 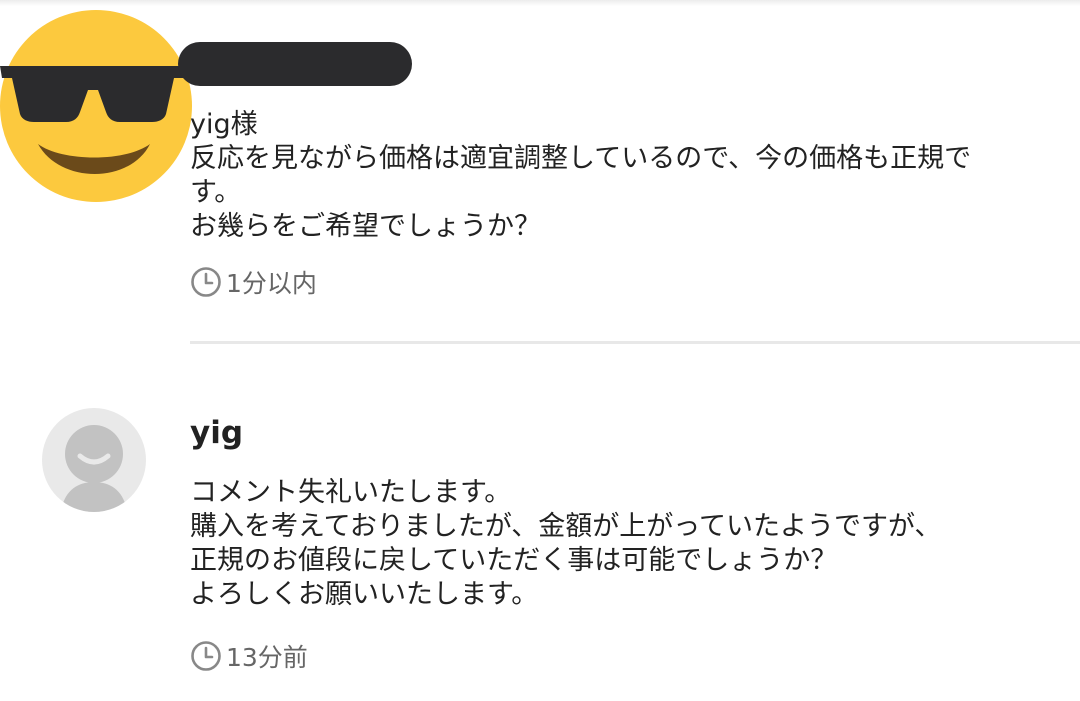 I want to click on comment-username: yig, so click(x=615, y=433).